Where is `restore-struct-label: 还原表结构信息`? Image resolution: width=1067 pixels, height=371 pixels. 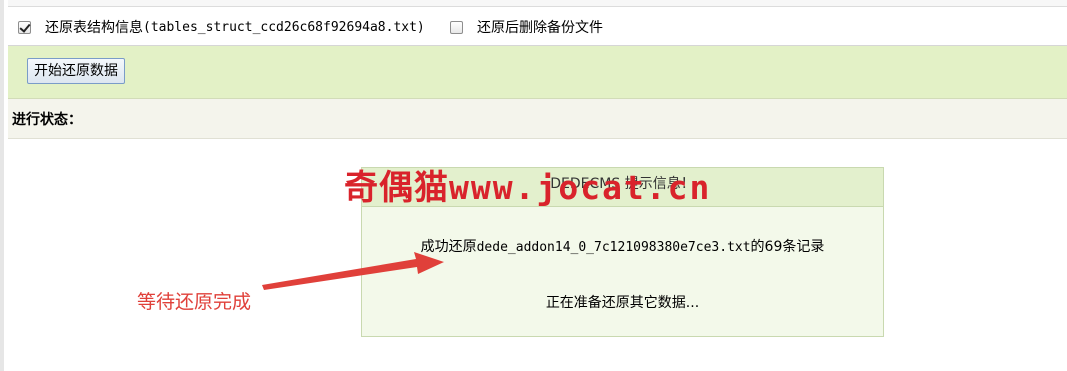
restore-struct-label: 还原表结构信息 is located at coordinates (94, 28).